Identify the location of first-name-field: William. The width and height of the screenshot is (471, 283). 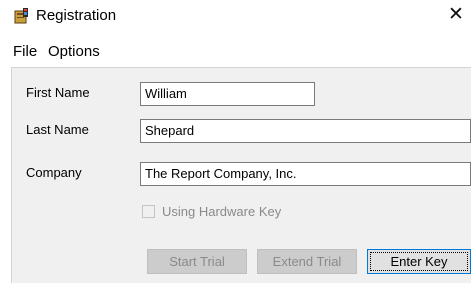
(227, 94).